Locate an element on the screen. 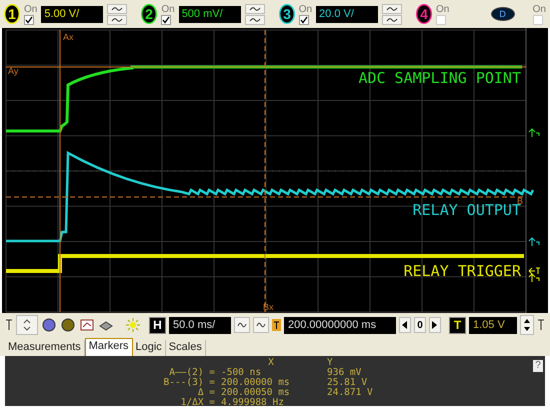 This screenshot has height=410, width=550. trace-label: ADC SAMPLING POINT is located at coordinates (439, 78).